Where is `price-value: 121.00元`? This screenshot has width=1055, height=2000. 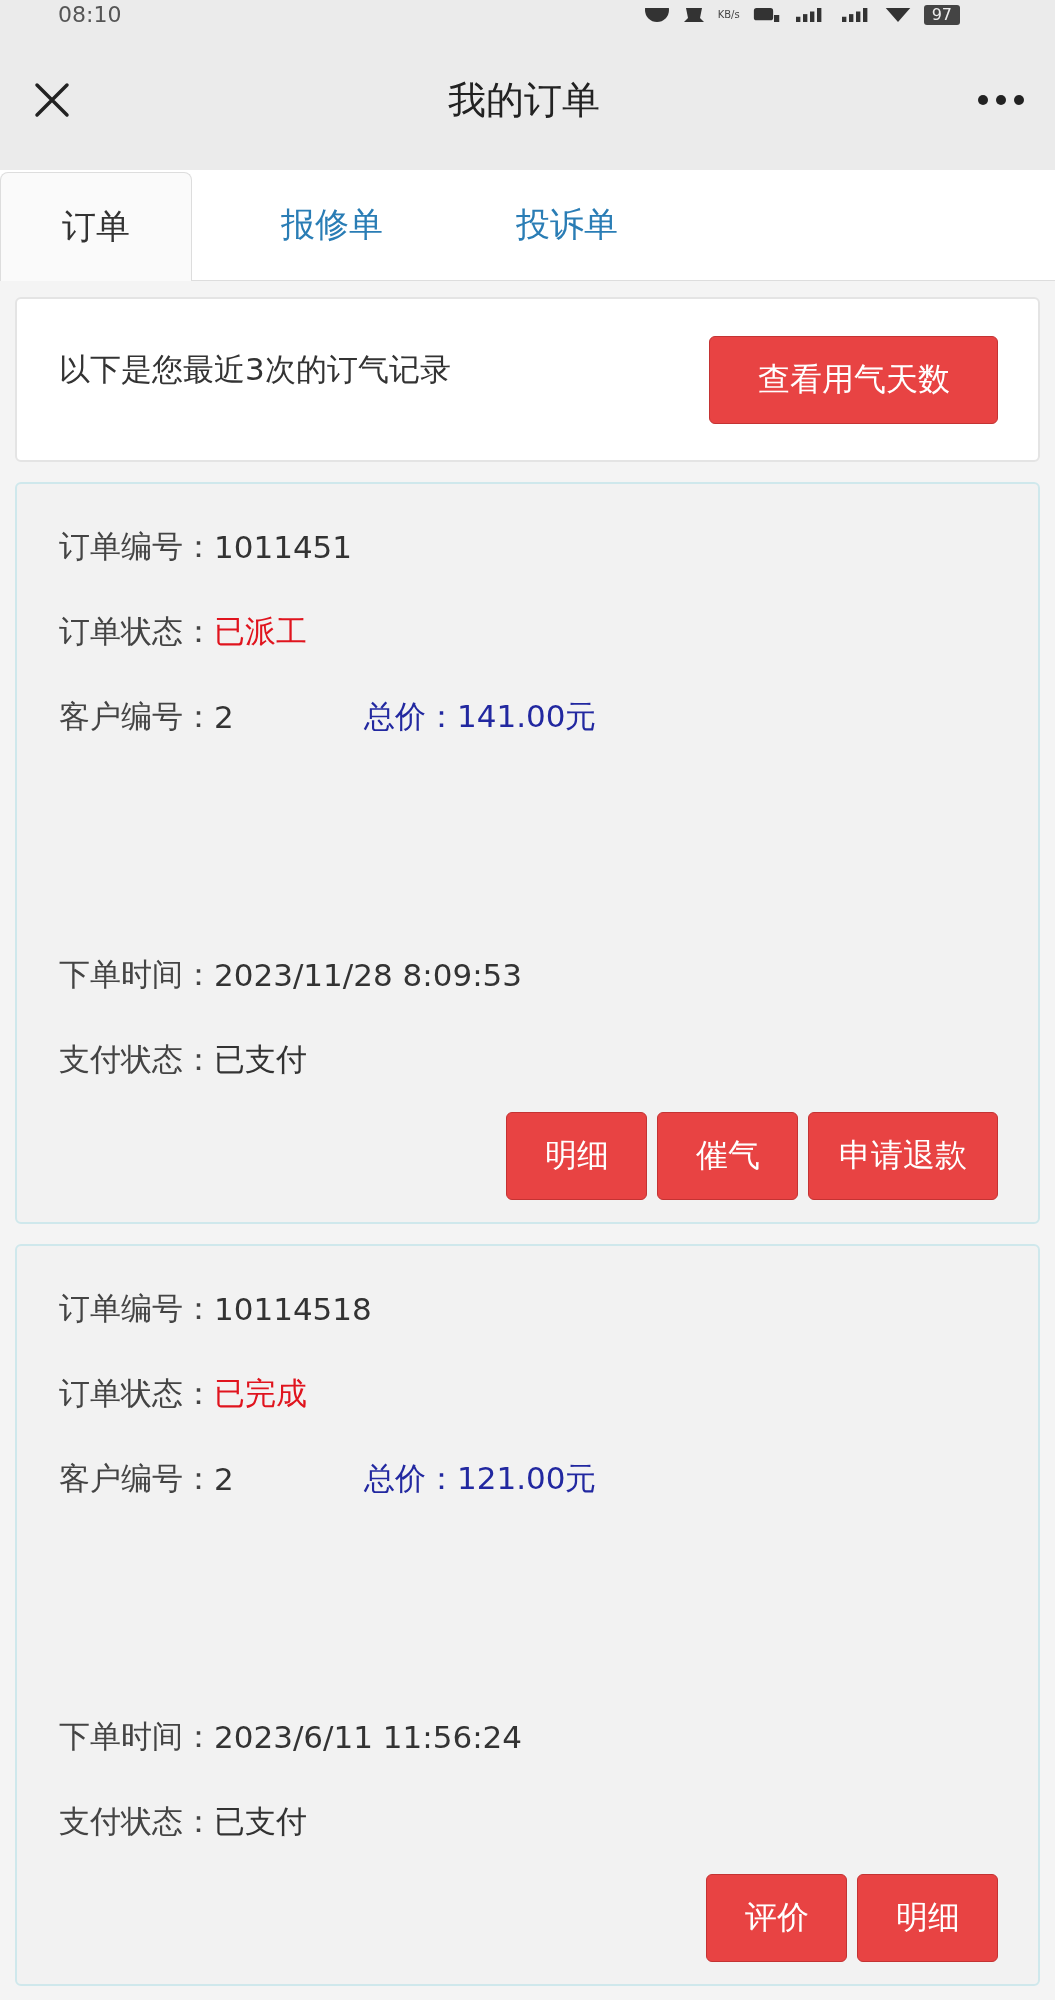 price-value: 121.00元 is located at coordinates (527, 1478).